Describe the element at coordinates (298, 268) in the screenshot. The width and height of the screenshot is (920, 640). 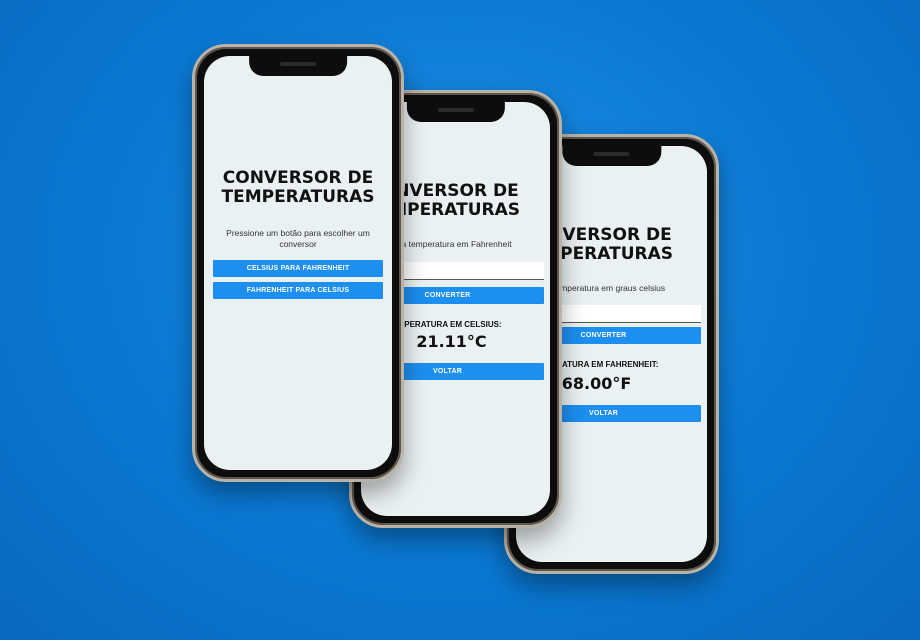
I see `celsius-to-fahrenheit-button: CELSIUS PARA FAHRENHEIT` at that location.